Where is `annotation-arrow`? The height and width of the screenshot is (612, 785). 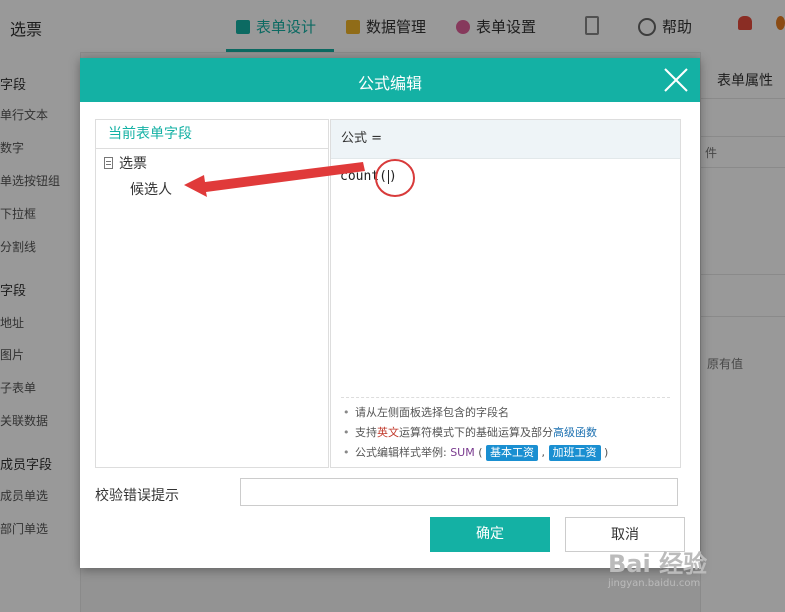 annotation-arrow is located at coordinates (274, 179).